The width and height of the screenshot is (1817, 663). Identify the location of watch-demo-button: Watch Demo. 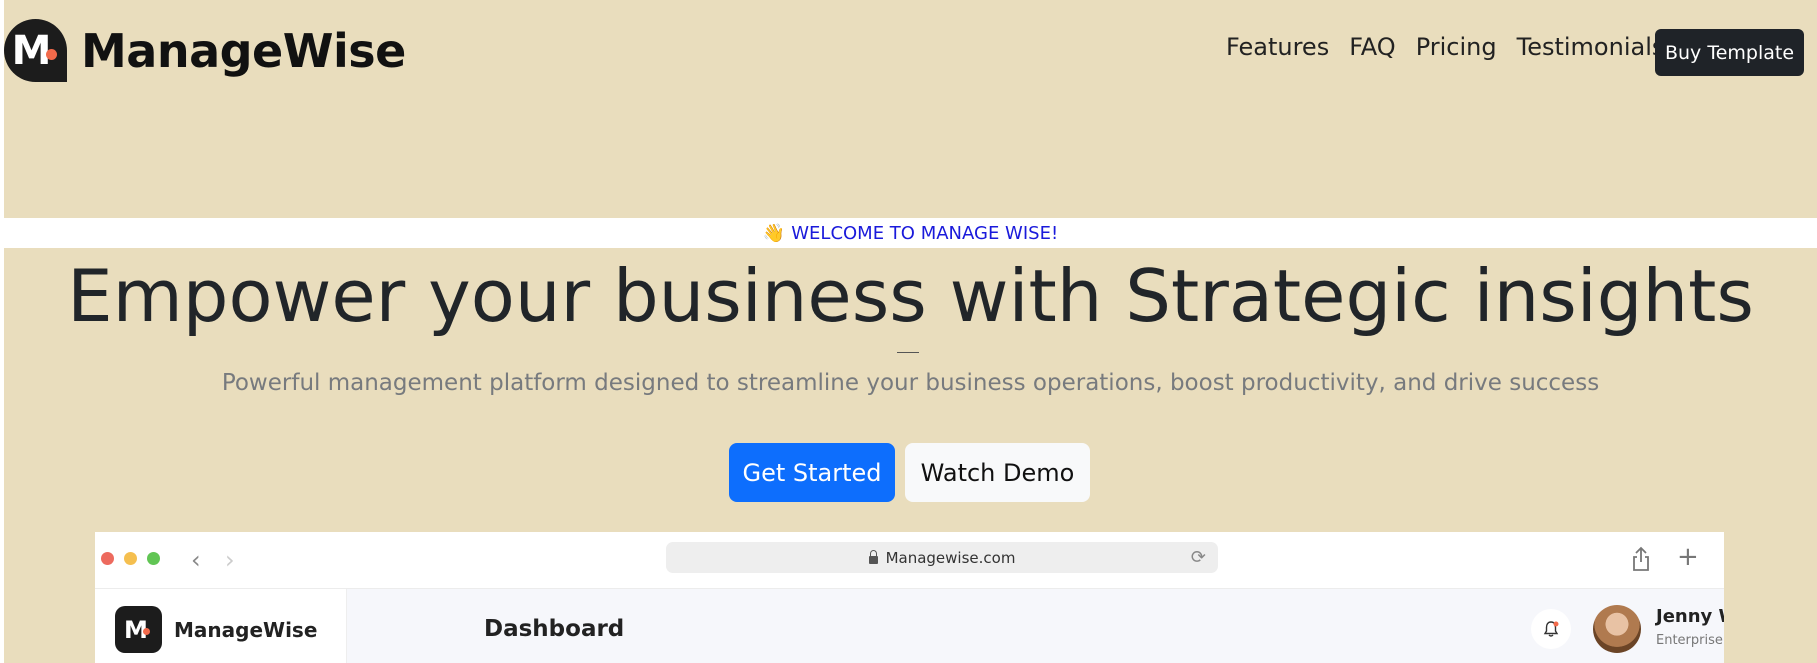
(997, 472).